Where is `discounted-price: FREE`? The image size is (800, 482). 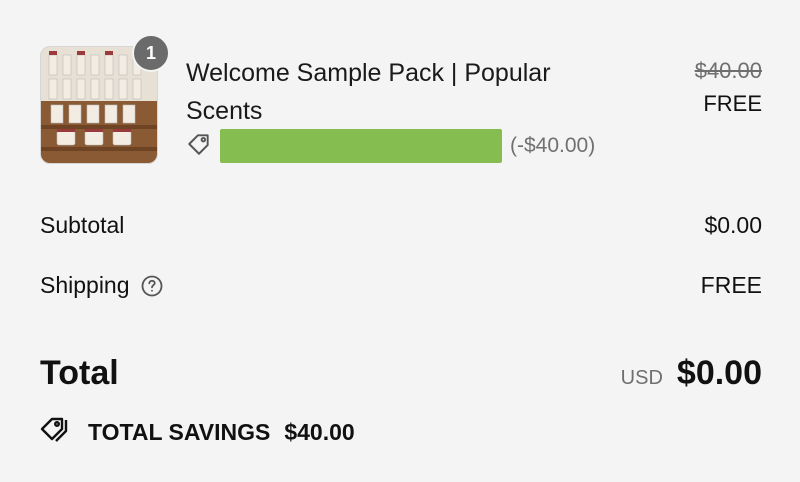 discounted-price: FREE is located at coordinates (732, 103).